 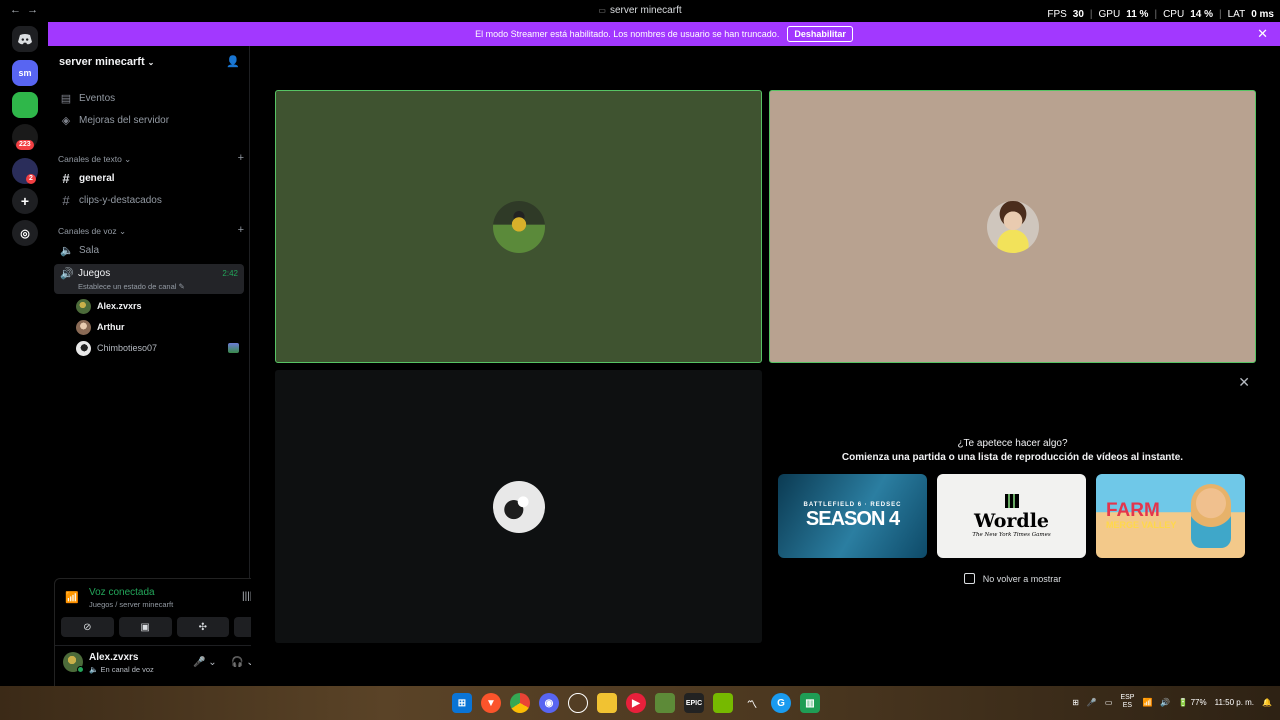 I want to click on category-label: Canales de texto, so click(x=90, y=159).